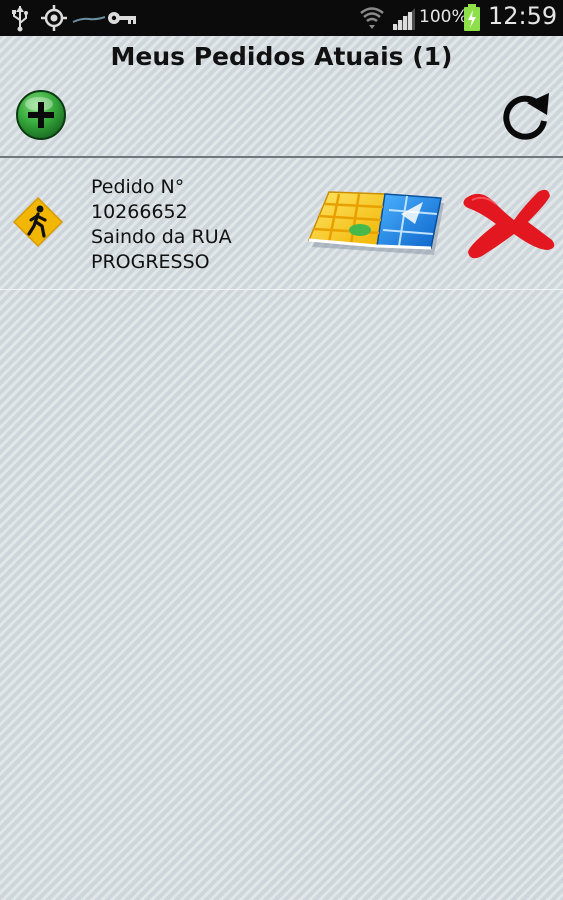  I want to click on walking-person-icon, so click(38, 222).